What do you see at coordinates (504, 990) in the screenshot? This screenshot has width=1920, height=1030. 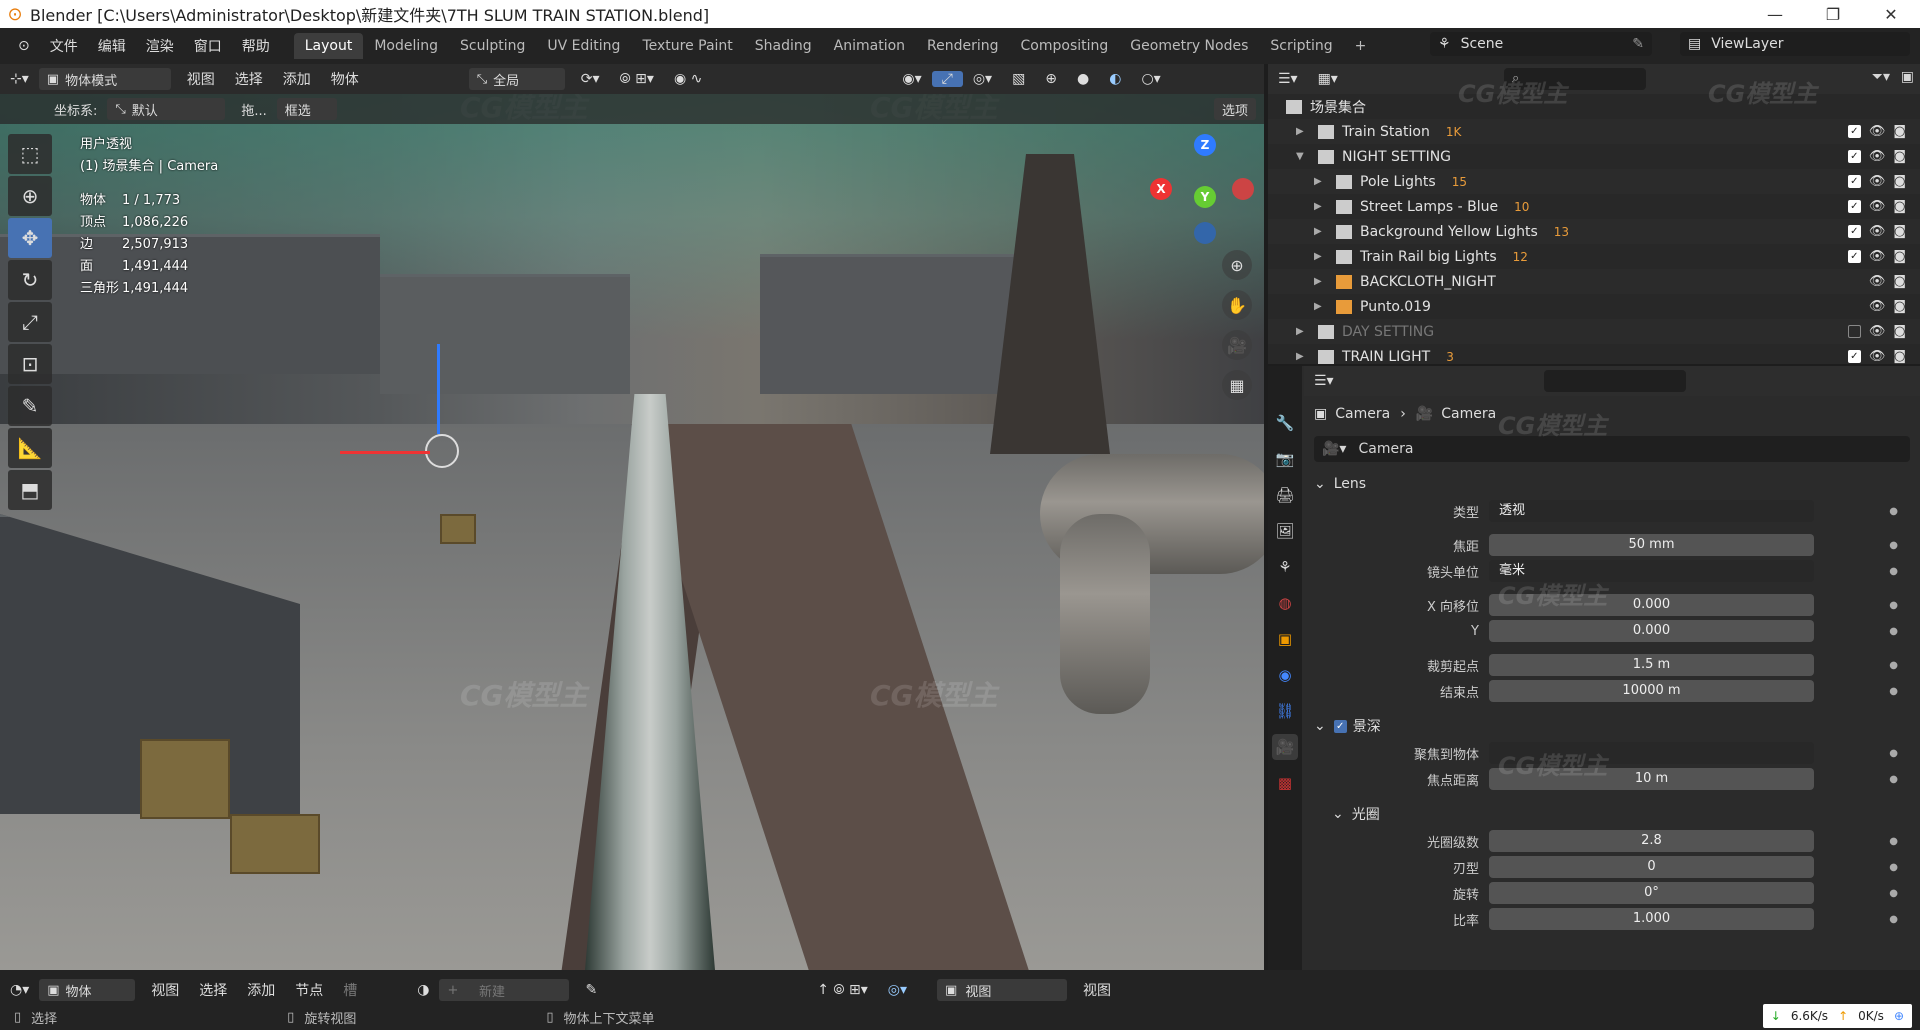 I see `new-material-button: + 新建` at bounding box center [504, 990].